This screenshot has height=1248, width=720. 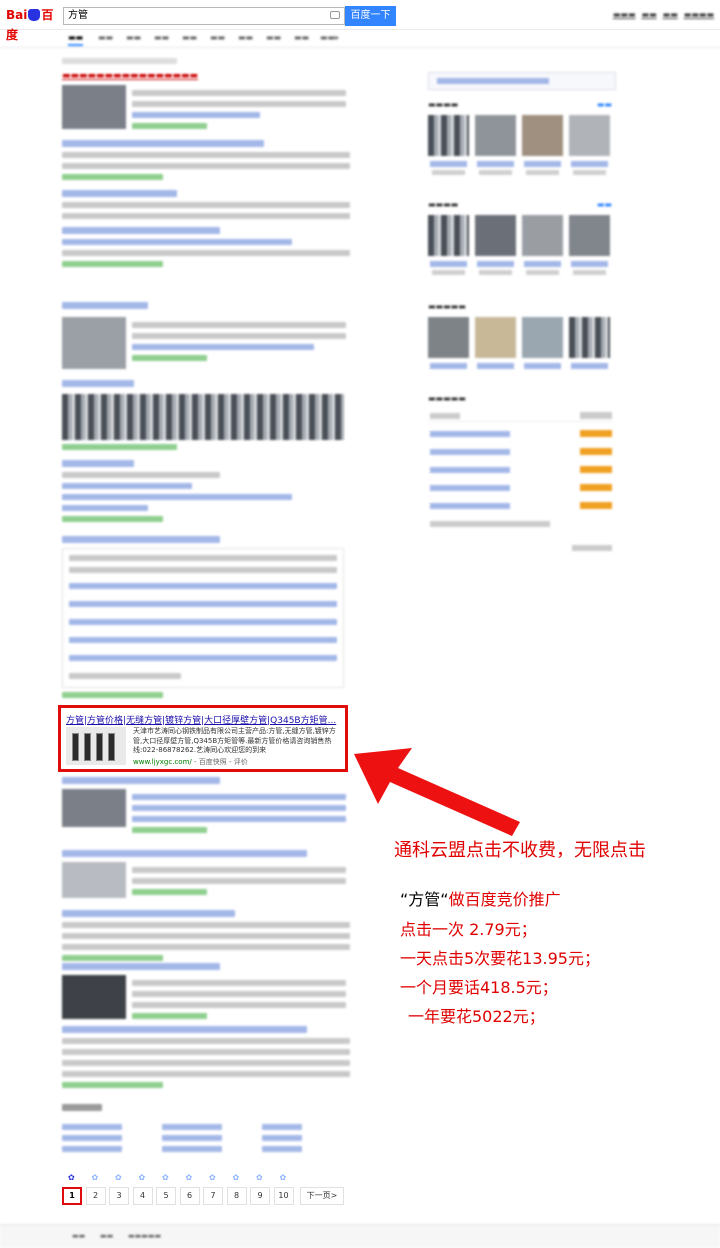 What do you see at coordinates (33, 23) in the screenshot?
I see `baidu-logo: Bai 百度` at bounding box center [33, 23].